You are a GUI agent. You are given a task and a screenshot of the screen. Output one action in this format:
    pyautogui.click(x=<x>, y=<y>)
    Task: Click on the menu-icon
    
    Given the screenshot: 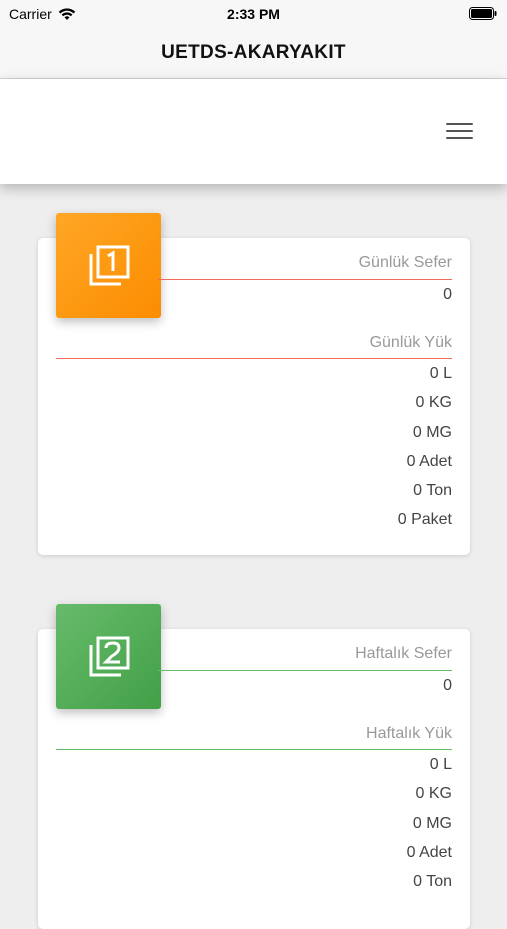 What is the action you would take?
    pyautogui.click(x=459, y=131)
    